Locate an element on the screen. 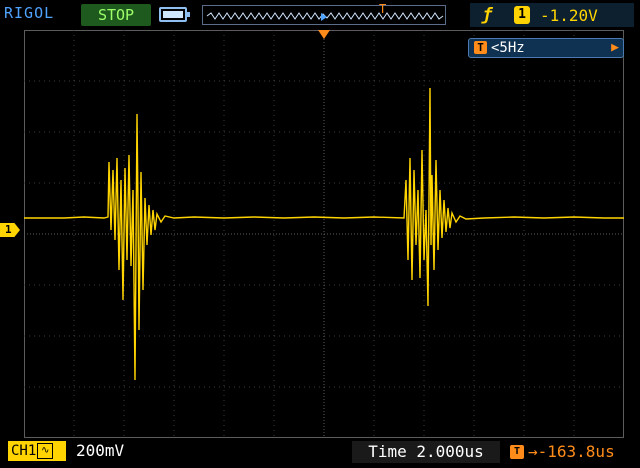 The width and height of the screenshot is (640, 468). trigger-source-badge: 1 is located at coordinates (522, 15).